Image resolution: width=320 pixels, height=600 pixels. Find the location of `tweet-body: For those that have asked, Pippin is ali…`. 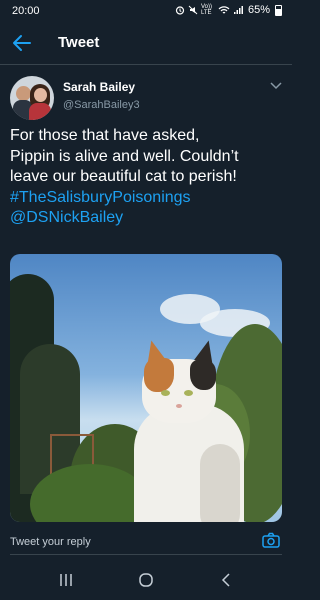

tweet-body: For those that have asked, Pippin is ali… is located at coordinates (148, 177).